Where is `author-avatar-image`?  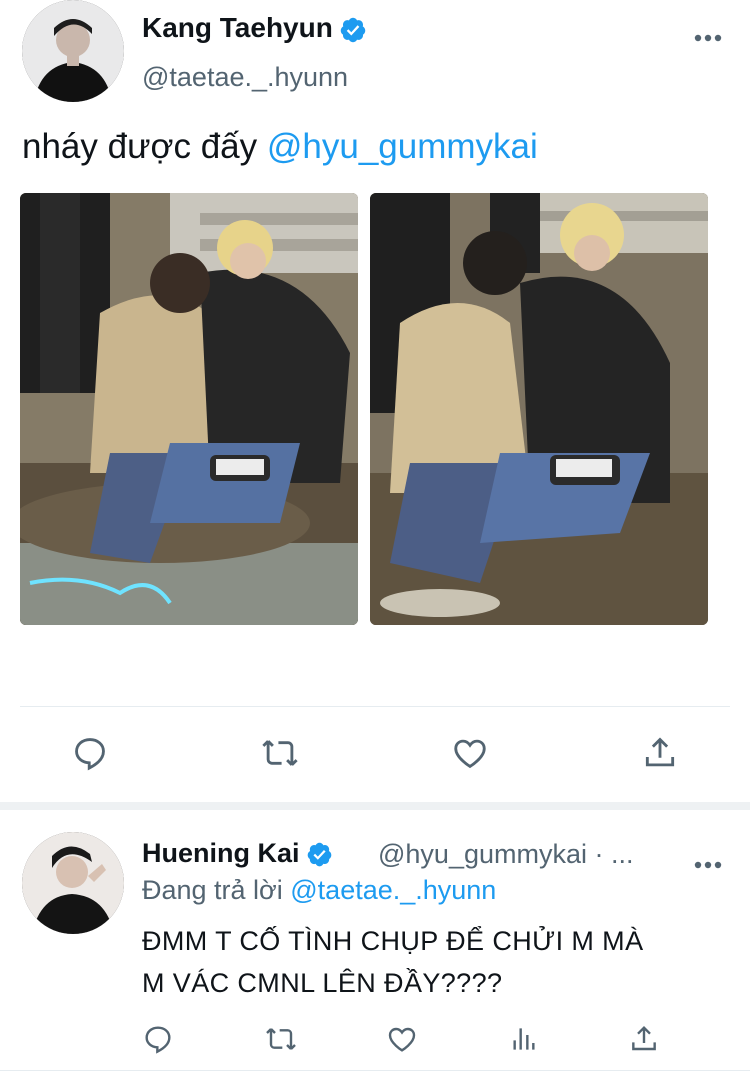
author-avatar-image is located at coordinates (73, 51).